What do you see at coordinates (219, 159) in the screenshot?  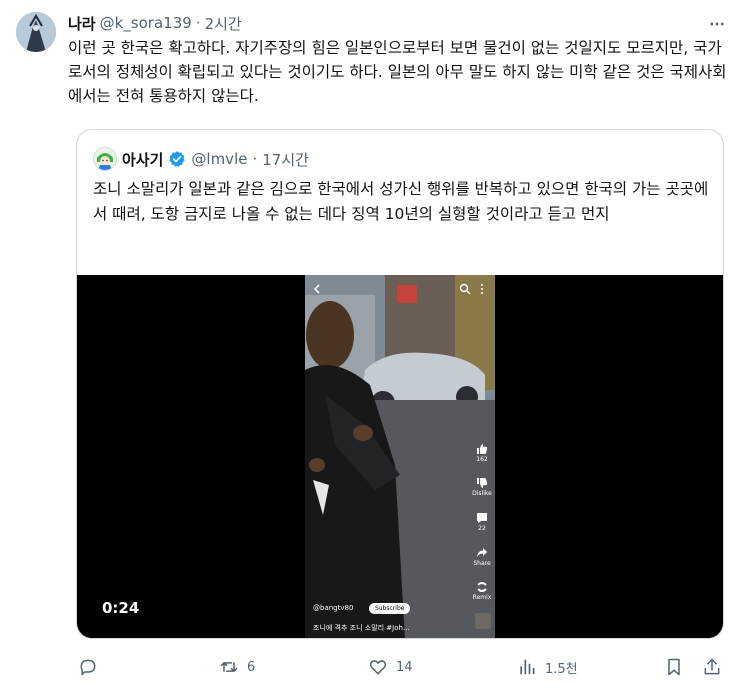 I see `quoted-author-handle: @lmvle` at bounding box center [219, 159].